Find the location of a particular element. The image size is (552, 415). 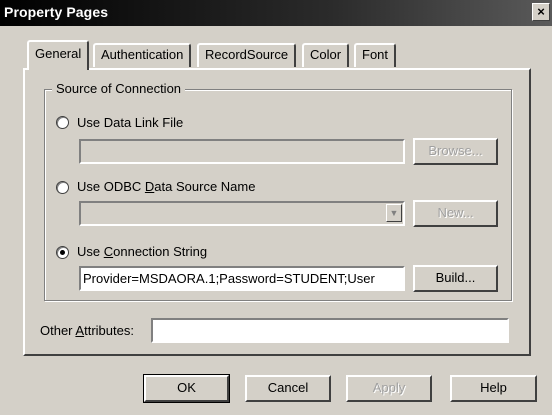

odbc-label: Use ODBC Data Source Name is located at coordinates (166, 186).